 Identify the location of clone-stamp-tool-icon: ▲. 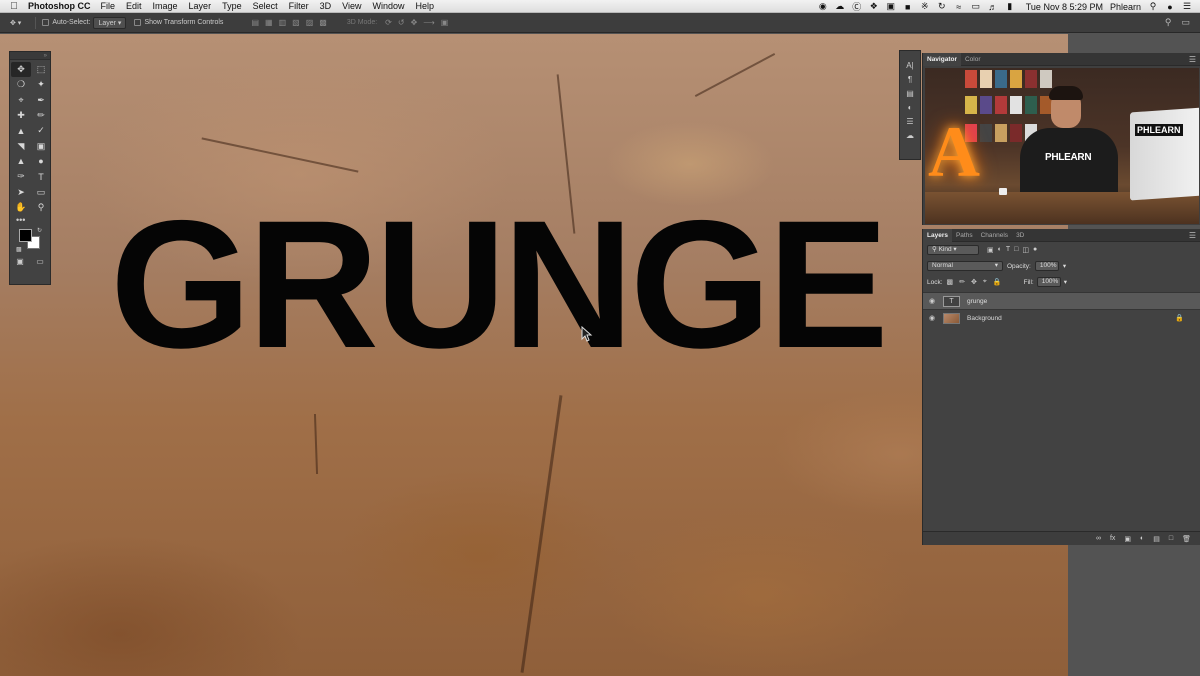
(21, 130).